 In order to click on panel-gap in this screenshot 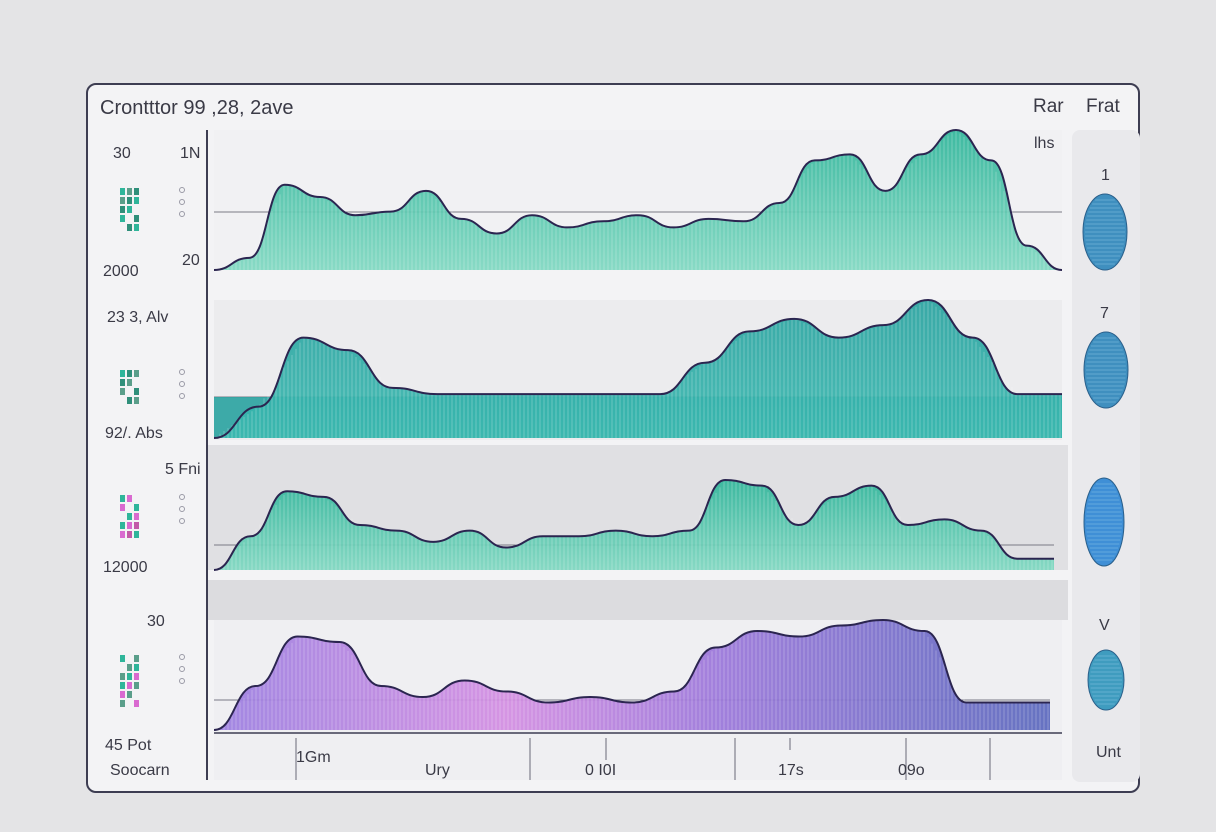, I will do `click(638, 600)`.